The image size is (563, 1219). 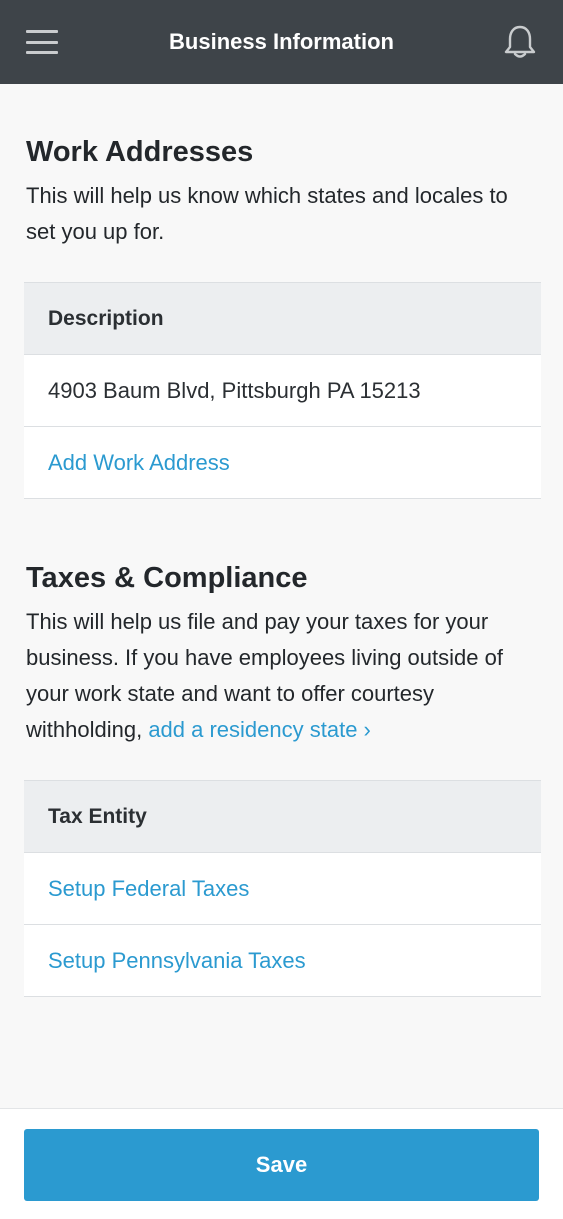 What do you see at coordinates (282, 817) in the screenshot?
I see `table-header-tax-entity: Tax Entity` at bounding box center [282, 817].